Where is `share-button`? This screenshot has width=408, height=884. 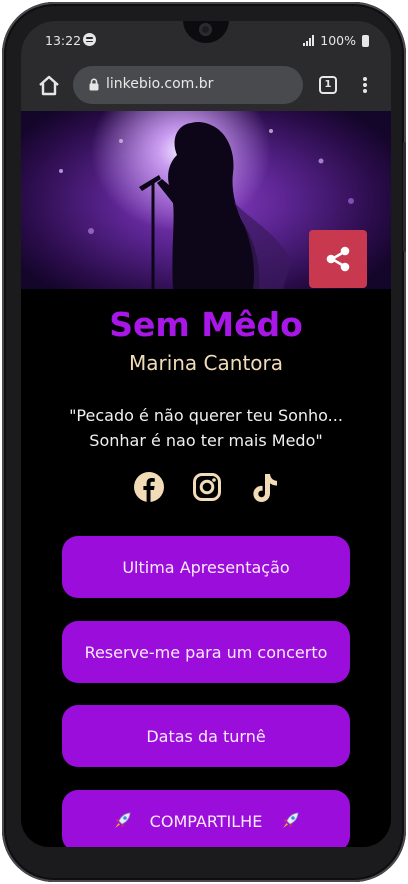
share-button is located at coordinates (338, 259).